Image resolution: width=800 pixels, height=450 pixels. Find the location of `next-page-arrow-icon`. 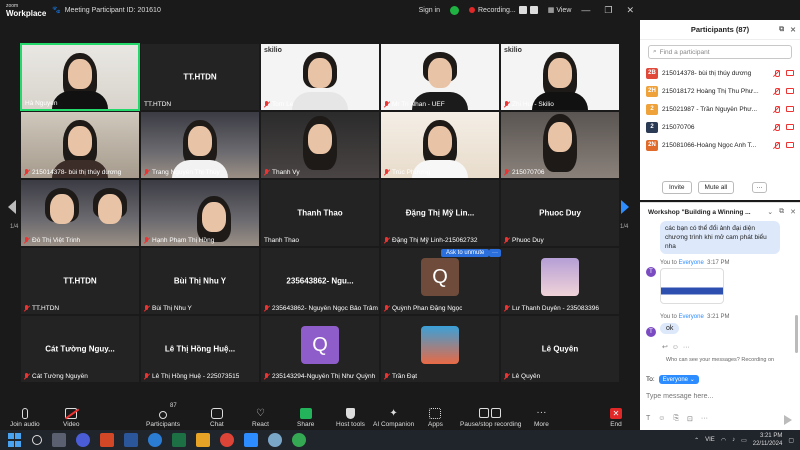

next-page-arrow-icon is located at coordinates (626, 208).